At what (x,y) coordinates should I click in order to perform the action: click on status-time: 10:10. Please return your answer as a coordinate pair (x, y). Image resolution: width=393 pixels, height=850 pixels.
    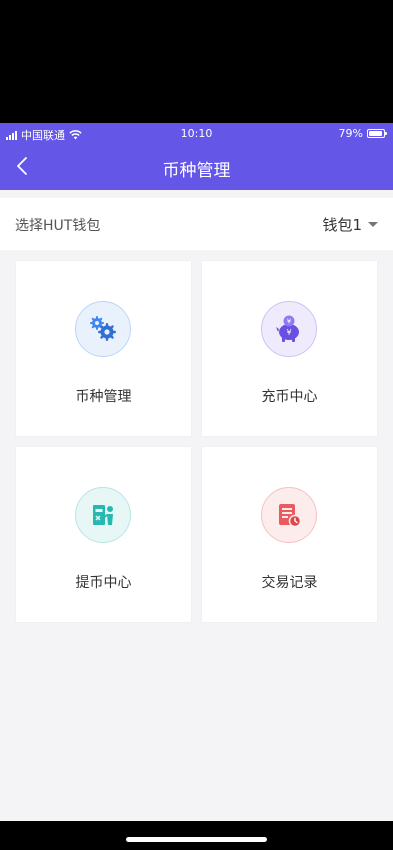
    Looking at the image, I should click on (196, 133).